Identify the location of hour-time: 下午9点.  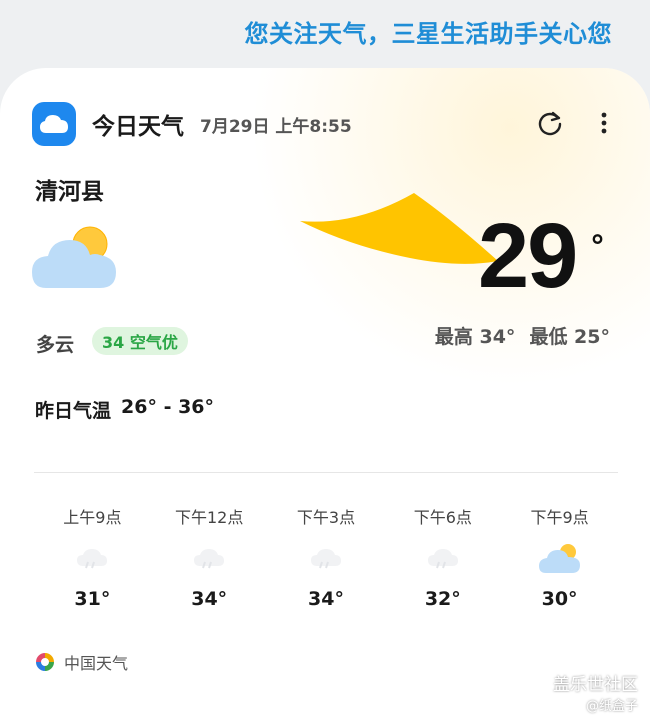
(559, 517).